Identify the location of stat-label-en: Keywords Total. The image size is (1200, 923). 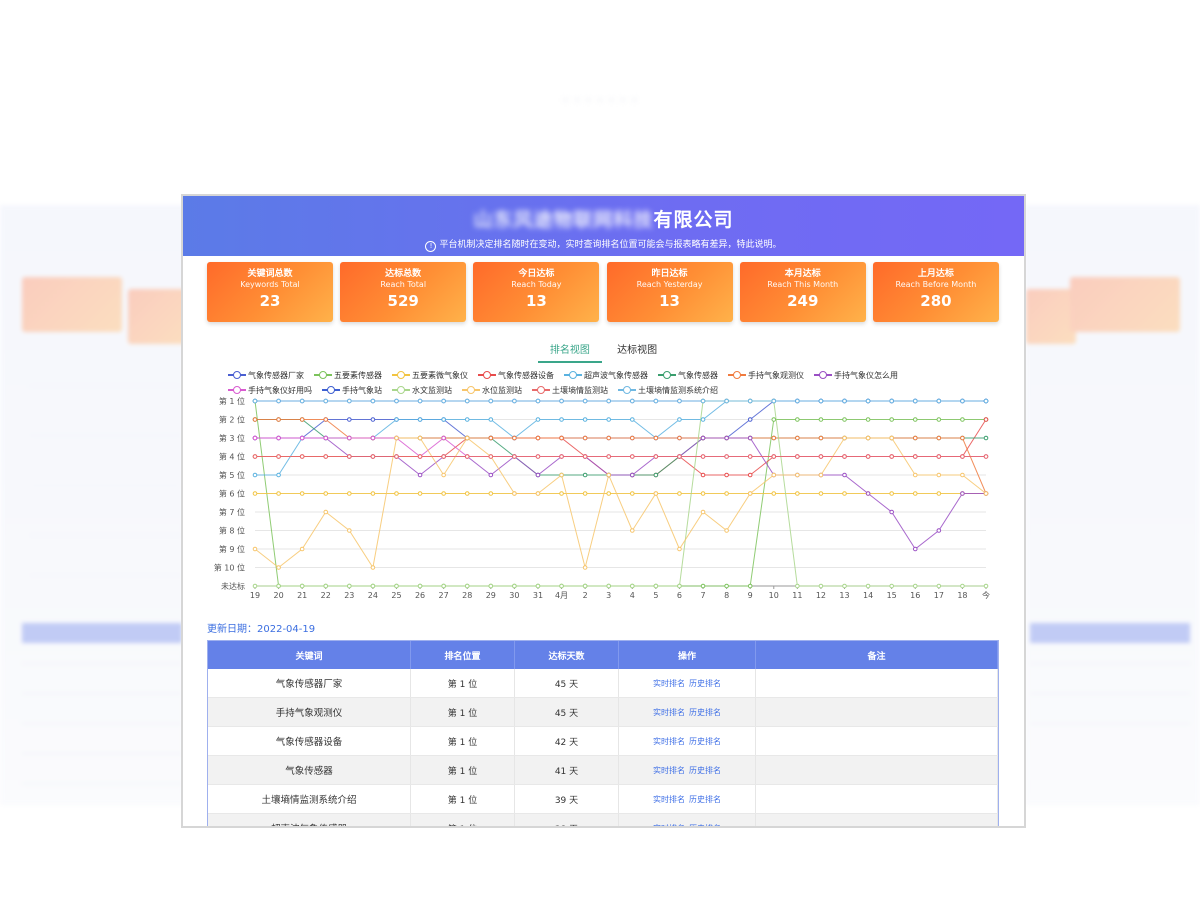
(270, 284).